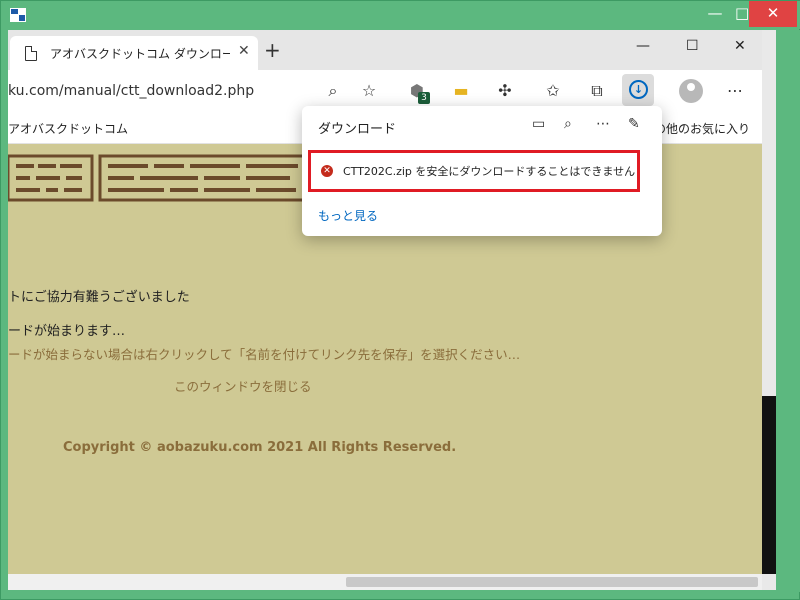 The width and height of the screenshot is (800, 600). Describe the element at coordinates (357, 129) in the screenshot. I see `downloads-title: ダウンロード` at that location.